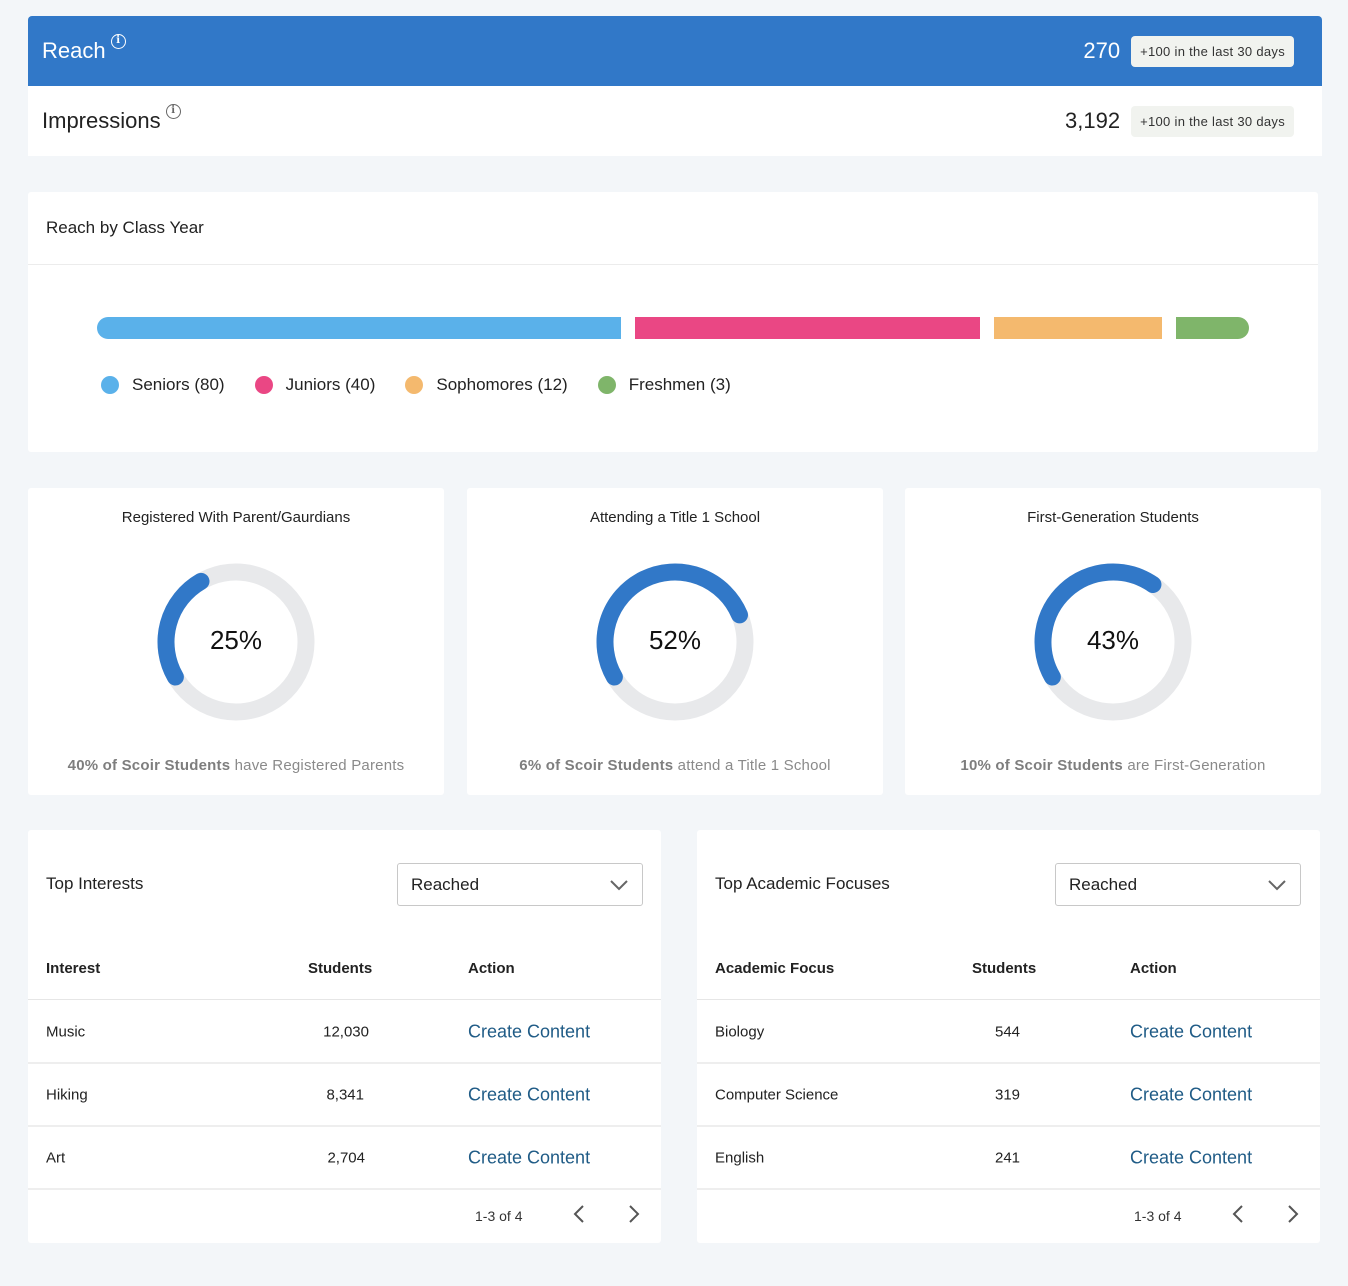  I want to click on card-title: Reach by Class Year, so click(125, 227).